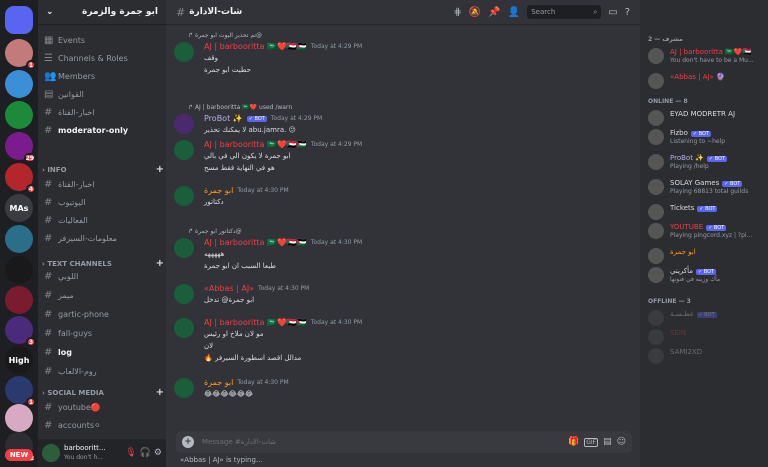  What do you see at coordinates (103, 184) in the screenshot?
I see `channel-item: # اخبار-القناة` at bounding box center [103, 184].